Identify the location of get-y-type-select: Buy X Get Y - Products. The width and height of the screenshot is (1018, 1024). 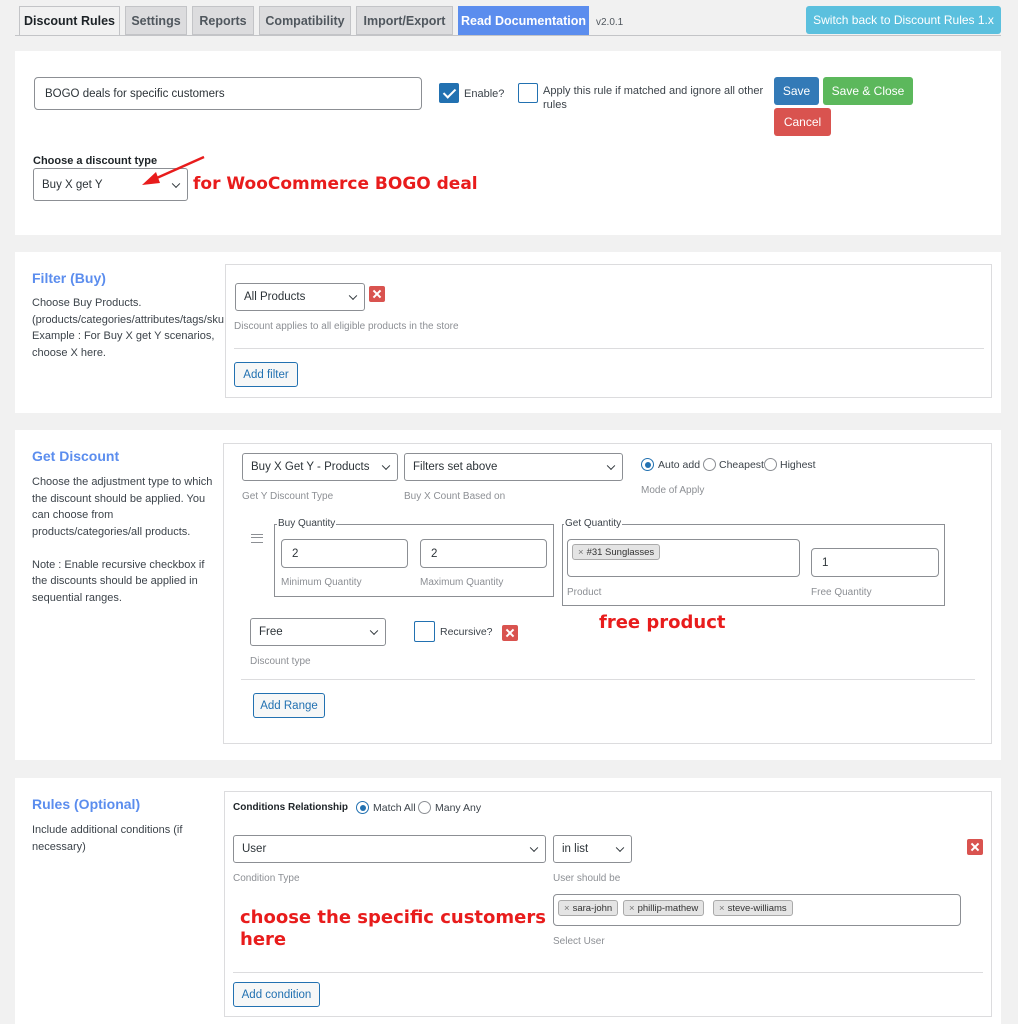
(320, 467).